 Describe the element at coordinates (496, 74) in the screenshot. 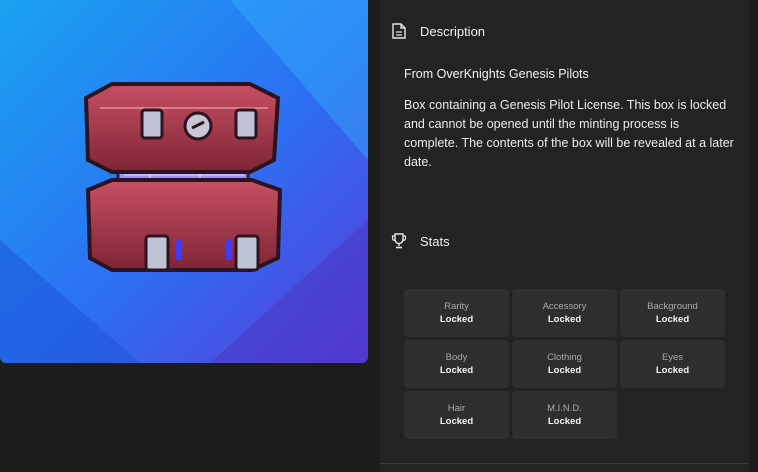

I see `collection-source: From OverKnights Genesis Pilots` at that location.